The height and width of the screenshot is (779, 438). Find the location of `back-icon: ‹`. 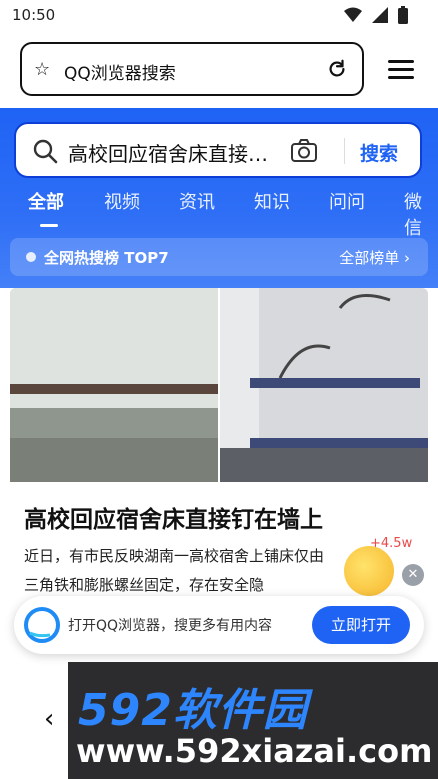

back-icon: ‹ is located at coordinates (49, 719).